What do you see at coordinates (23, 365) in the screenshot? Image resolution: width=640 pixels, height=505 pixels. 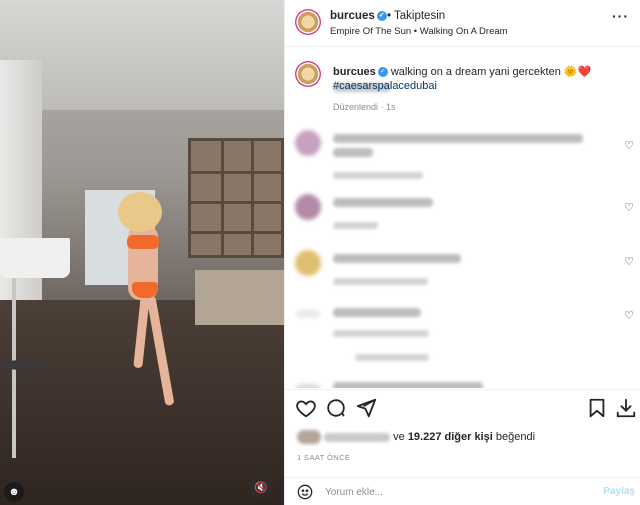 I see `media-side-table` at bounding box center [23, 365].